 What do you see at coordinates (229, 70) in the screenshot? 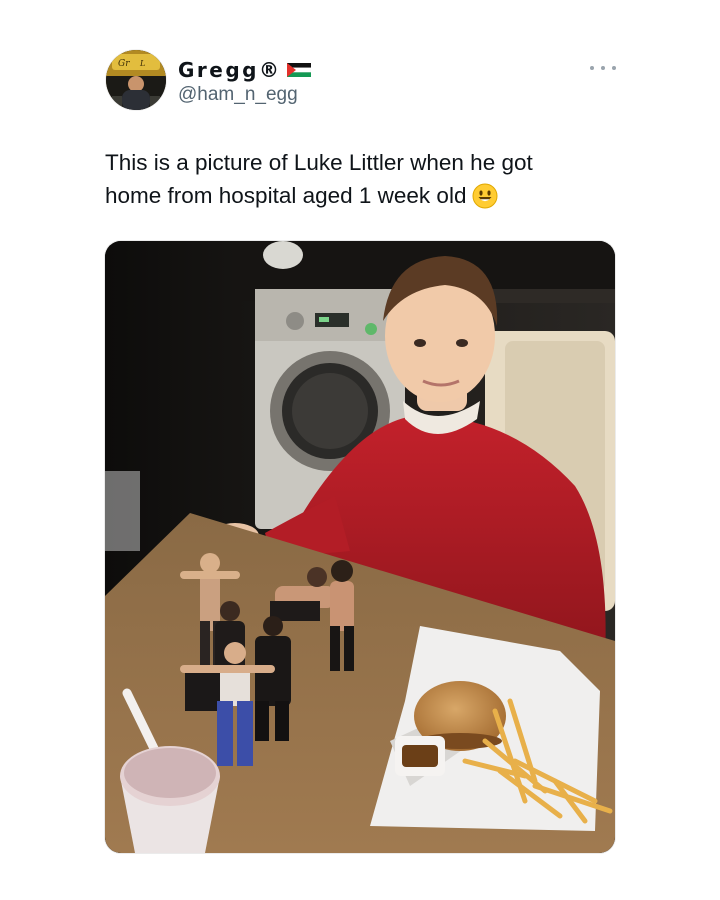
I see `display-name: Gregg®` at bounding box center [229, 70].